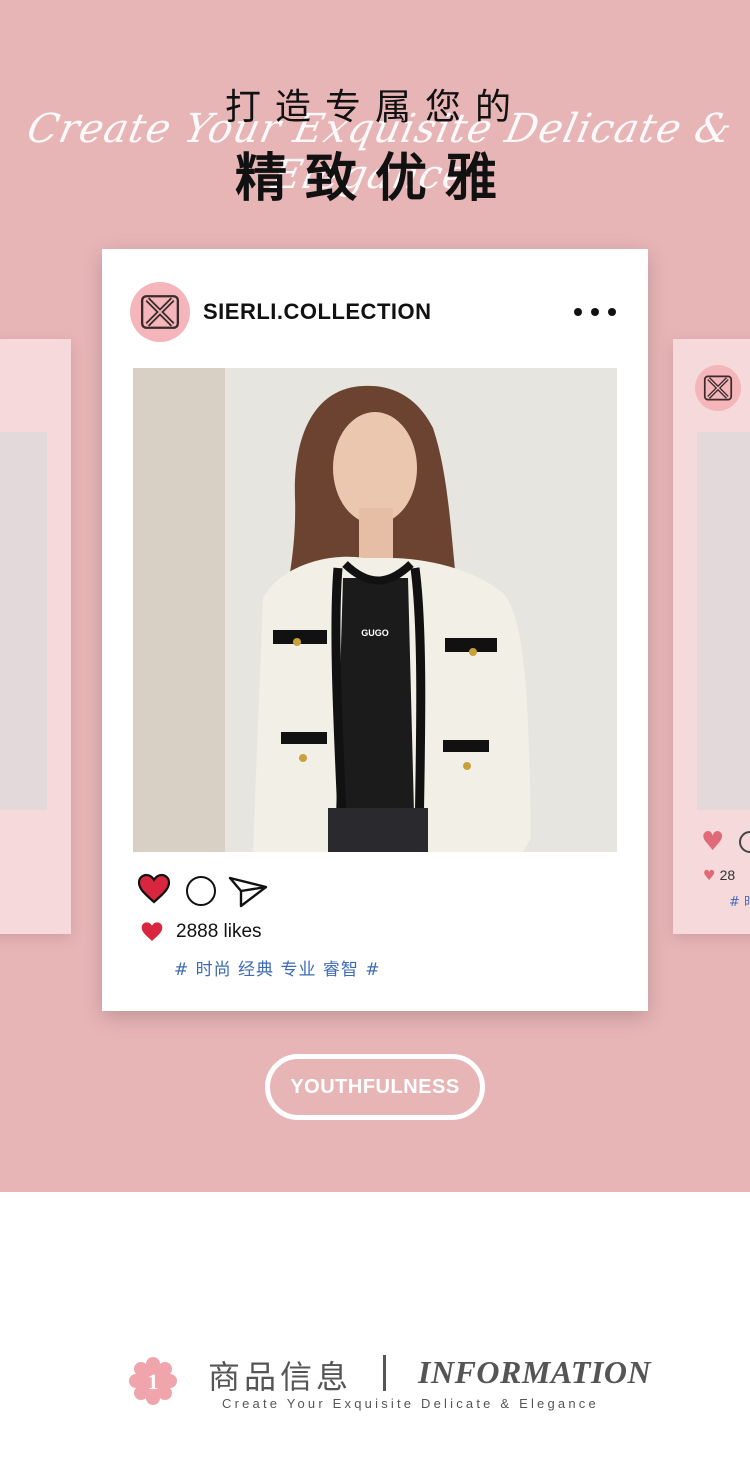 The width and height of the screenshot is (750, 1461). Describe the element at coordinates (535, 1372) in the screenshot. I see `info-title-en: INFORMATION` at that location.